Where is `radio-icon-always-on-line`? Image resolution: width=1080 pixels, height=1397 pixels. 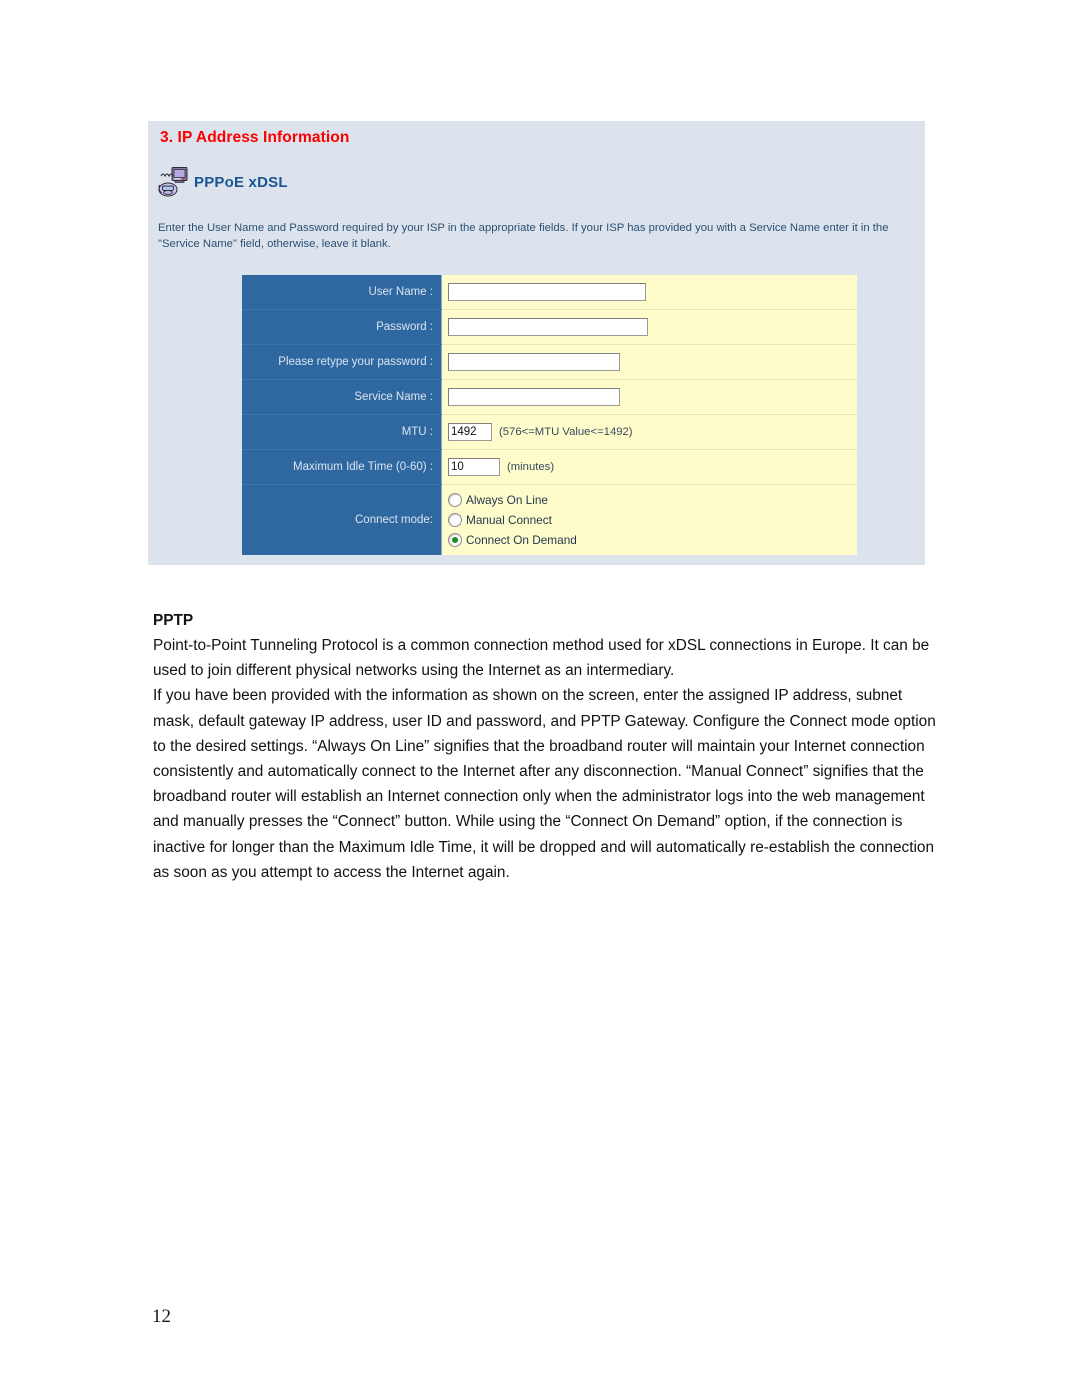
radio-icon-always-on-line is located at coordinates (455, 500).